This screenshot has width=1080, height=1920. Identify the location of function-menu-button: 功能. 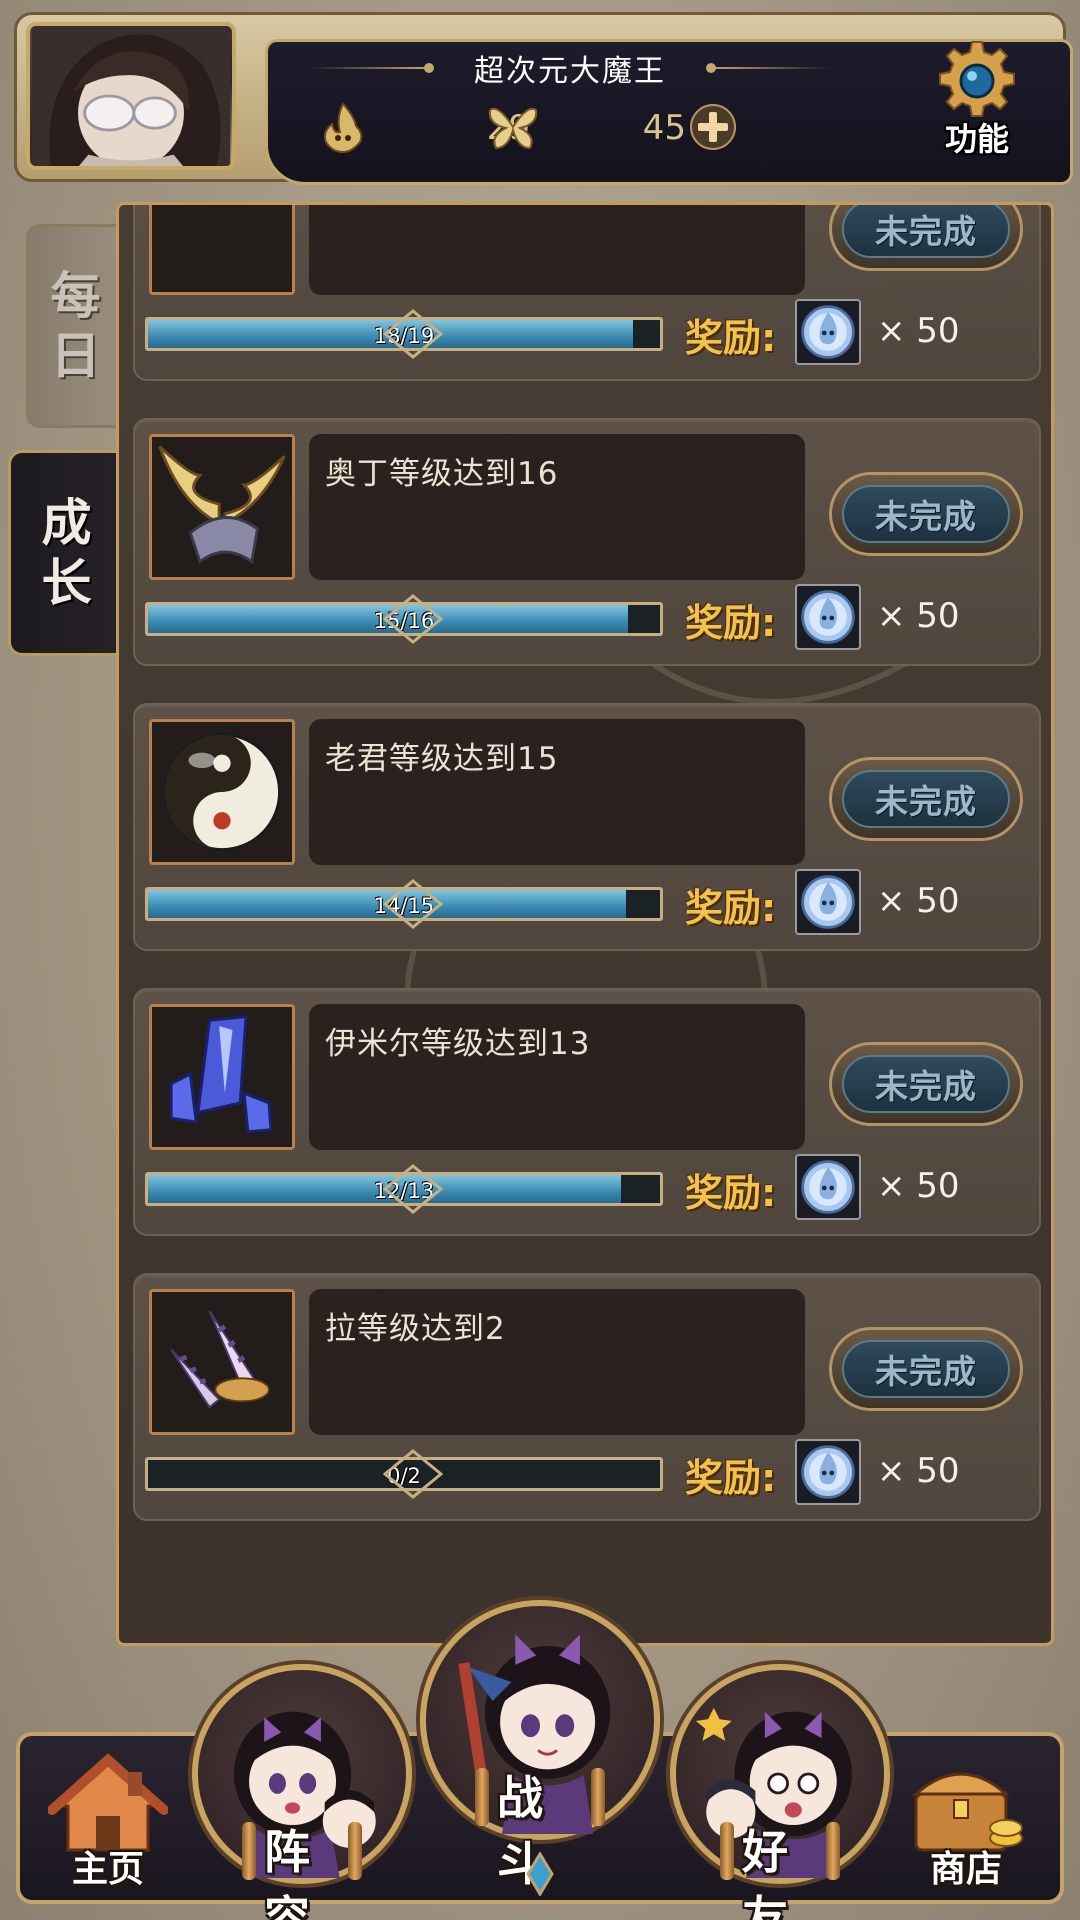
(977, 98).